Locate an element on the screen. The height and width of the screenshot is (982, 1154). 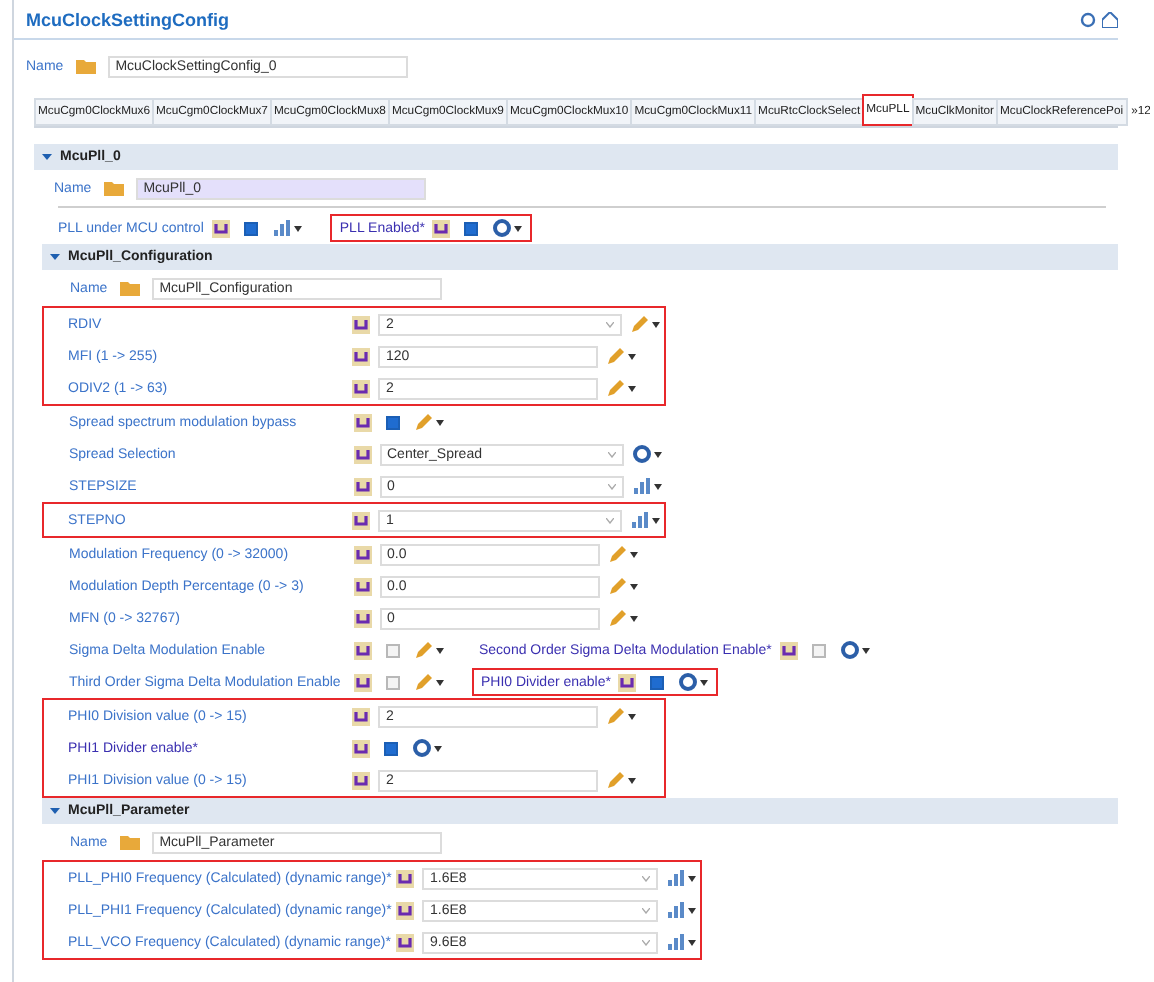
home-icon is located at coordinates (1110, 19).